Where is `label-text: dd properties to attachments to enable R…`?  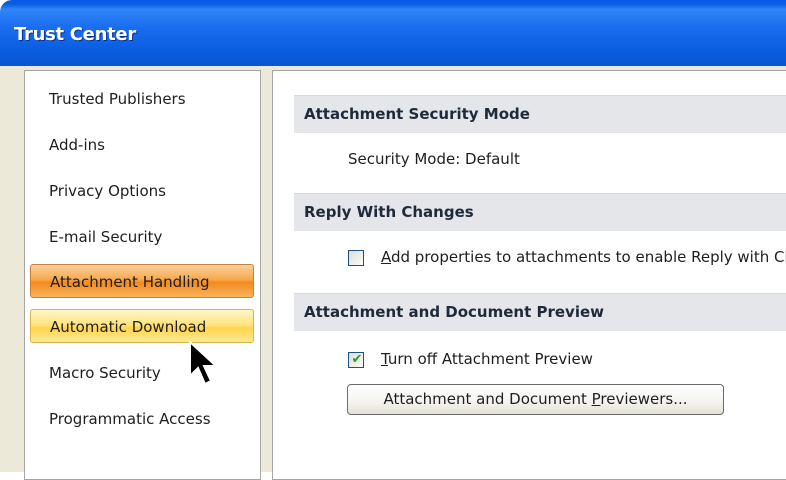 label-text: dd properties to attachments to enable R… is located at coordinates (588, 257).